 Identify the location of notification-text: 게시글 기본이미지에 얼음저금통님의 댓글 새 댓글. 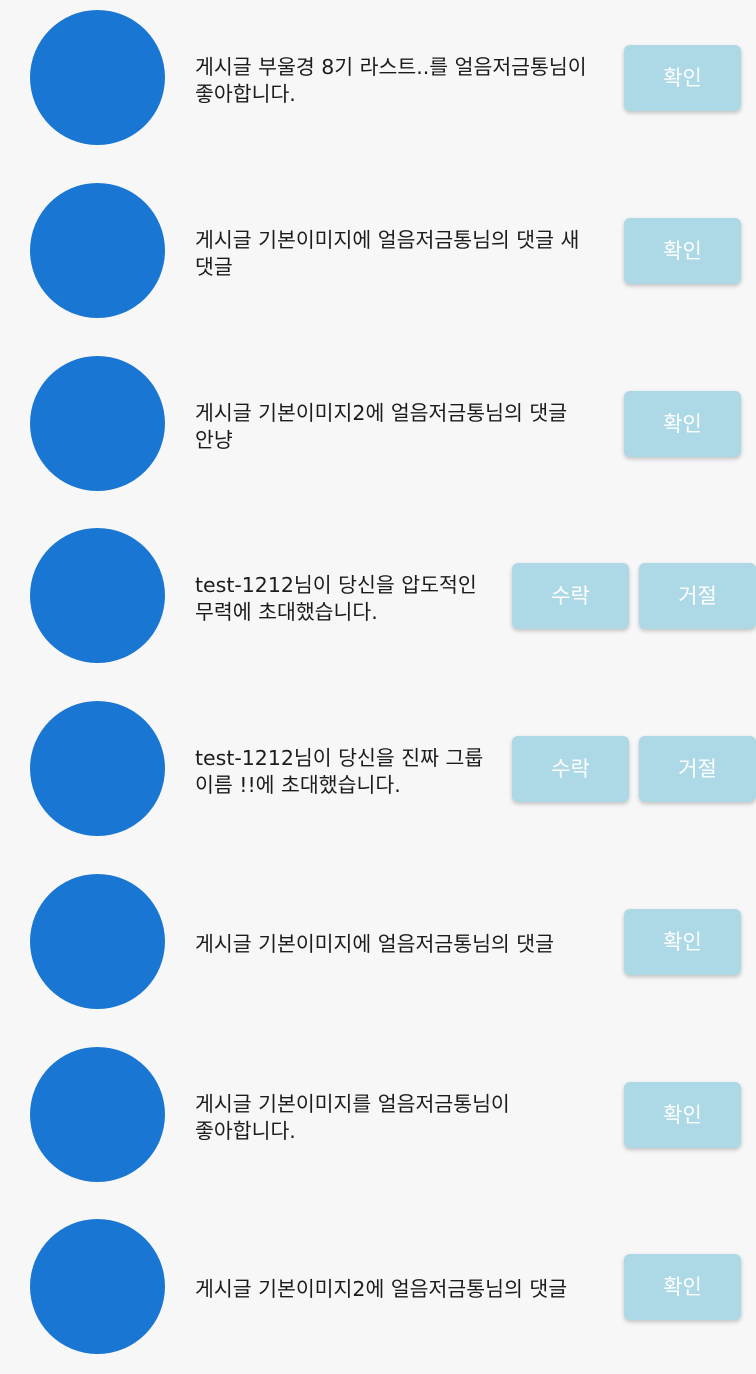
(387, 253).